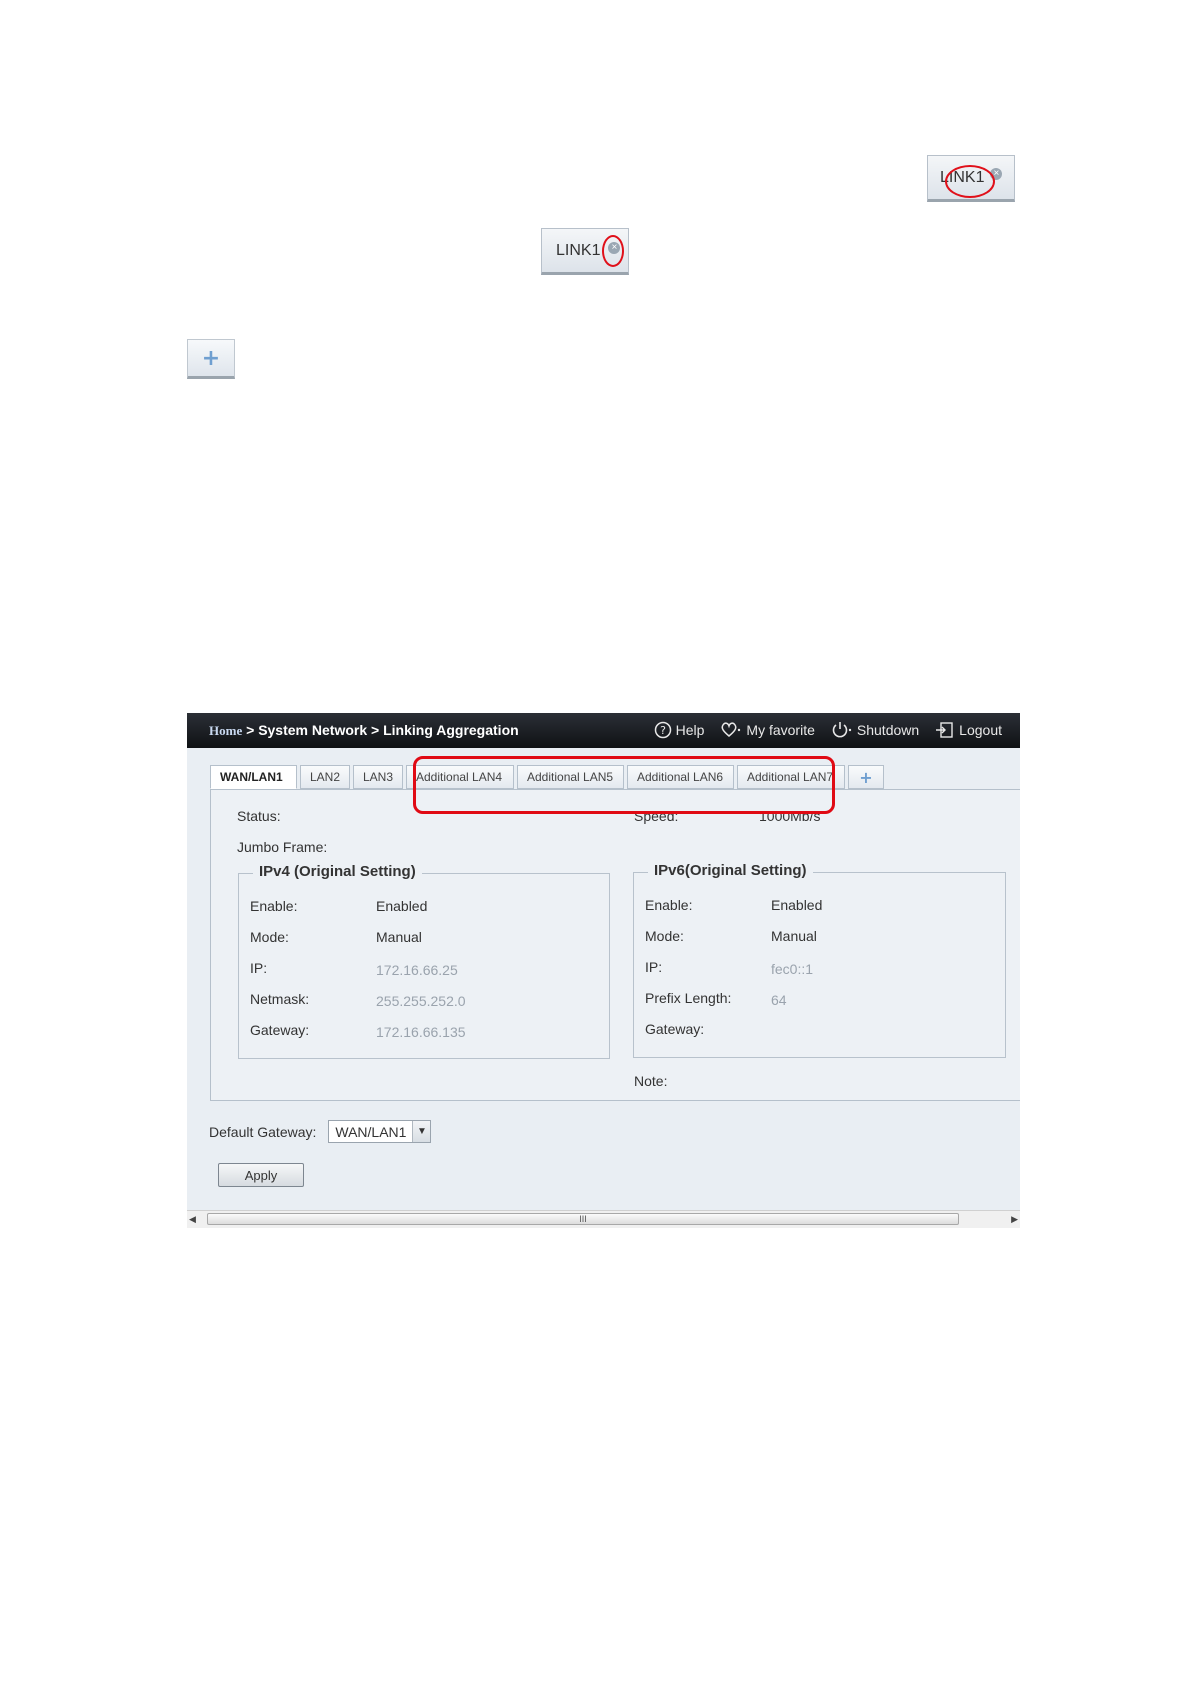 Image resolution: width=1191 pixels, height=1684 pixels. I want to click on status-label: Status:, so click(259, 816).